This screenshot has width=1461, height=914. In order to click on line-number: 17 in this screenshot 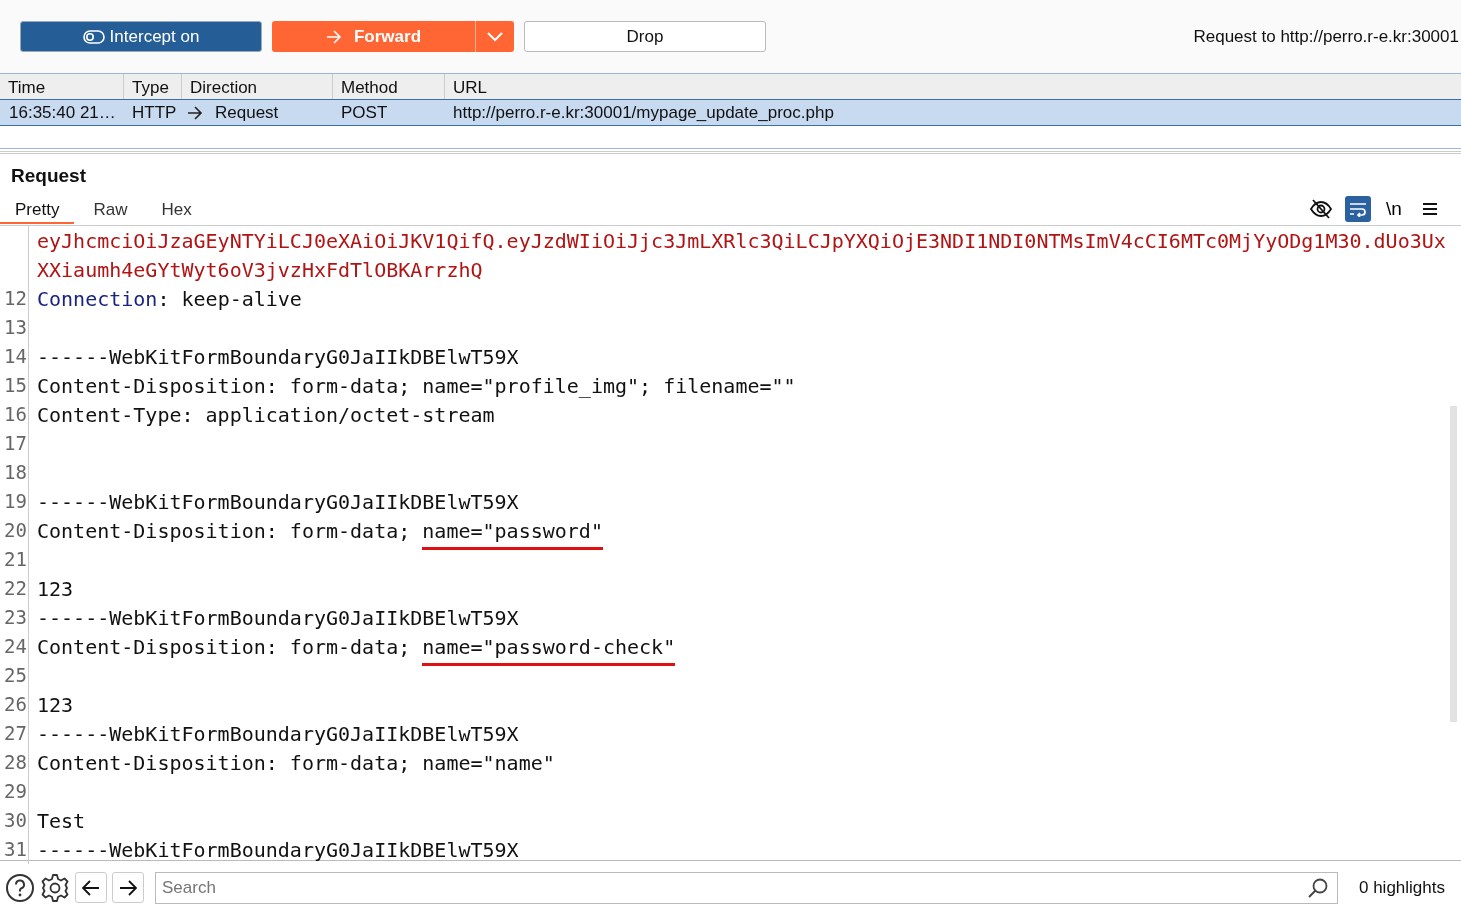, I will do `click(15, 443)`.